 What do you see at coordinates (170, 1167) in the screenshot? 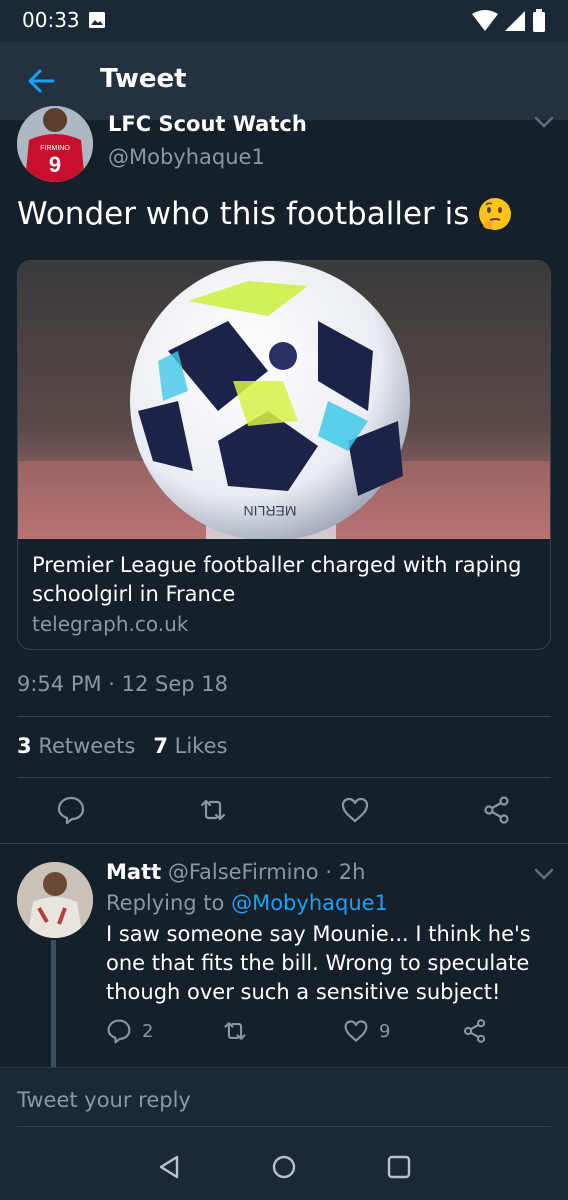
I see `nav-back-icon` at bounding box center [170, 1167].